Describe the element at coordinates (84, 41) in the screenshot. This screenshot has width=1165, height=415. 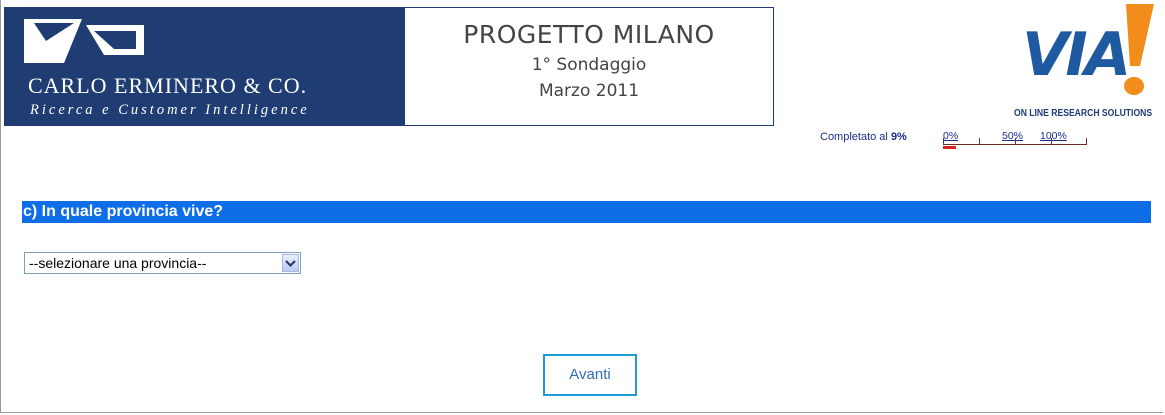
I see `logo-mark-icon` at that location.